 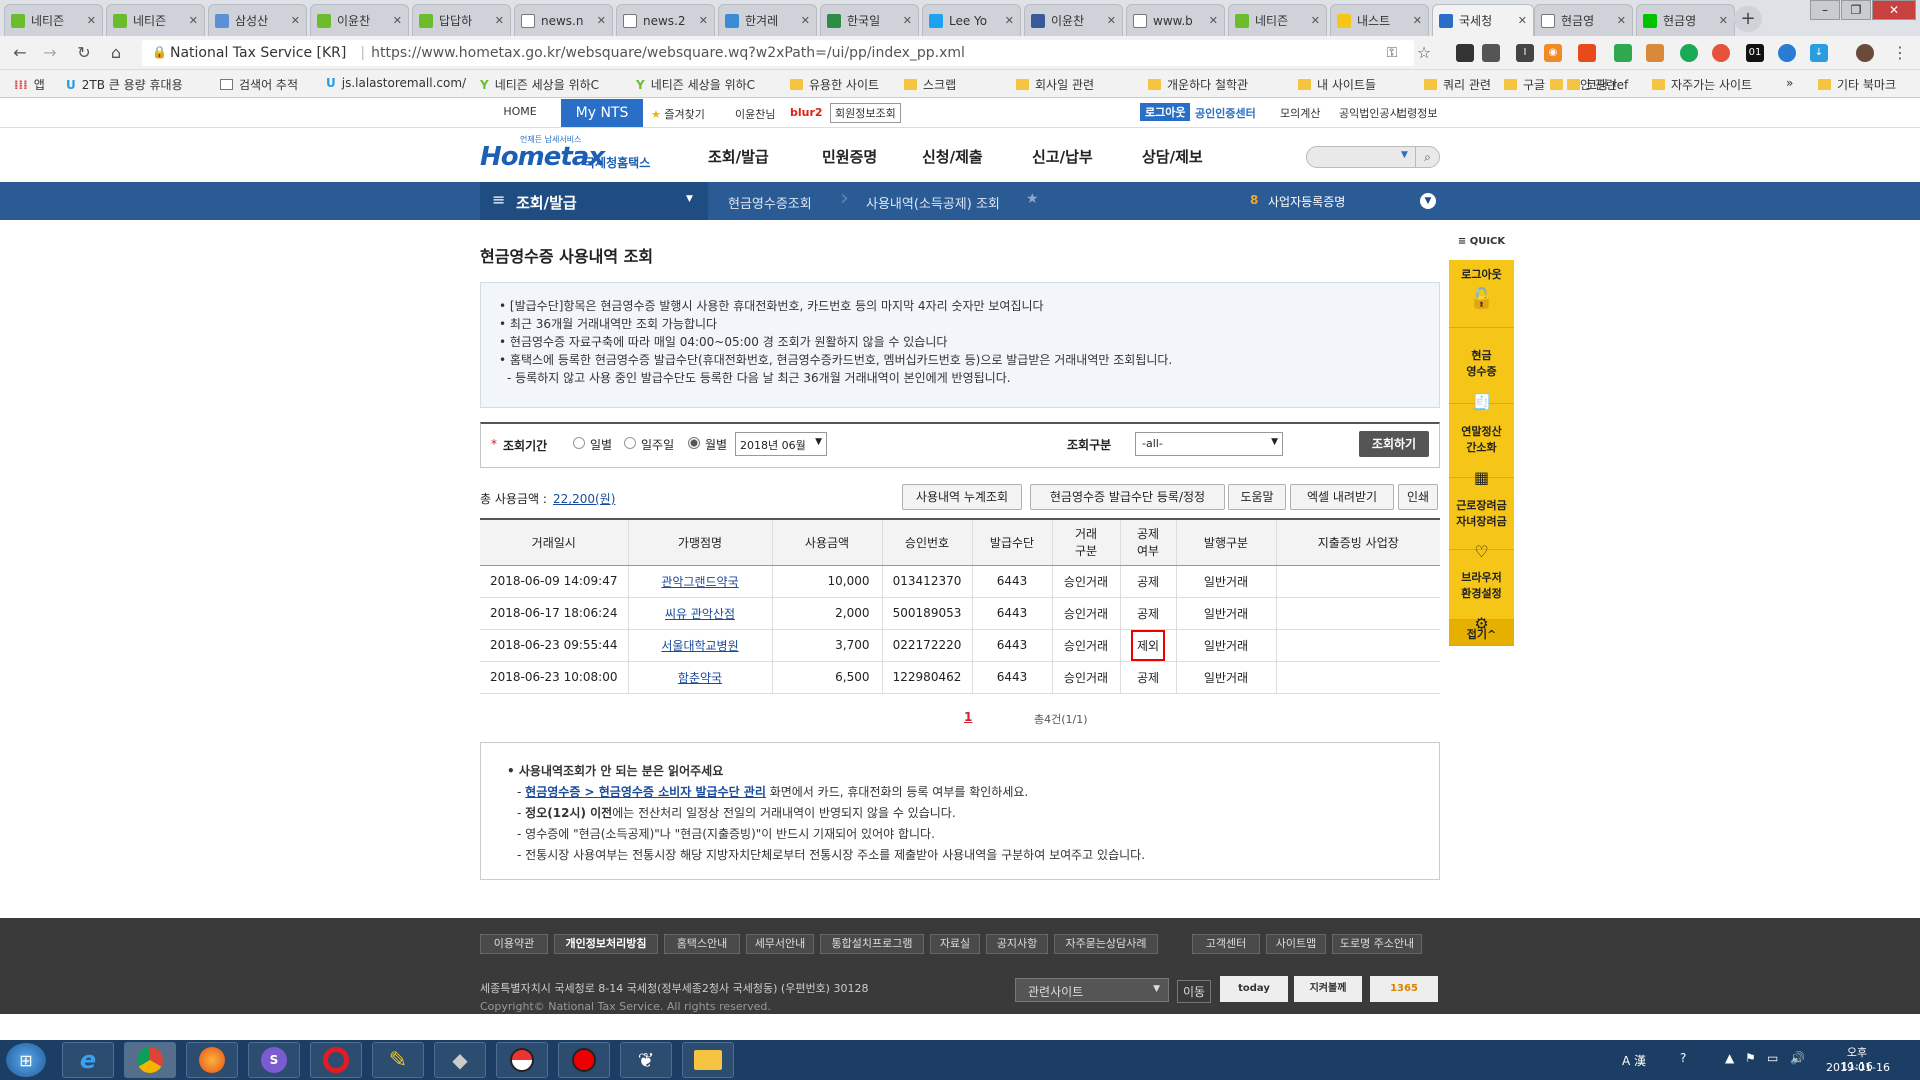 What do you see at coordinates (1055, 84) in the screenshot?
I see `bookmark-item: 회사일 관련` at bounding box center [1055, 84].